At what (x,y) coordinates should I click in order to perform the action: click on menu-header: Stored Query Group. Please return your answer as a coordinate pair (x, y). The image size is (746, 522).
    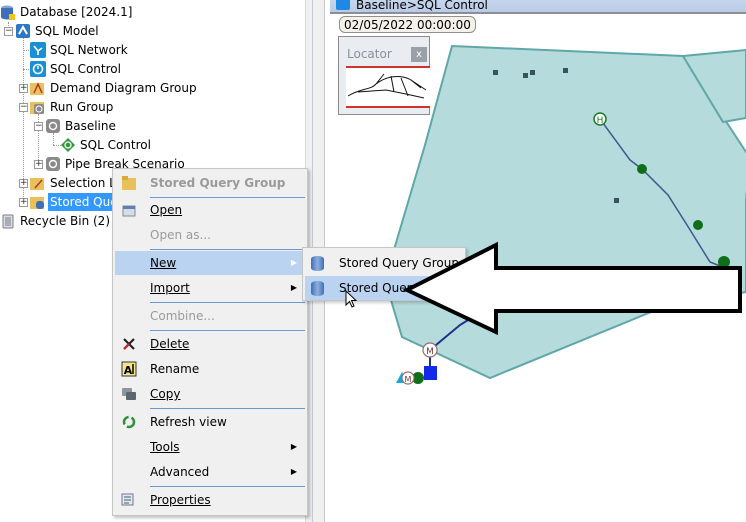
    Looking at the image, I should click on (210, 183).